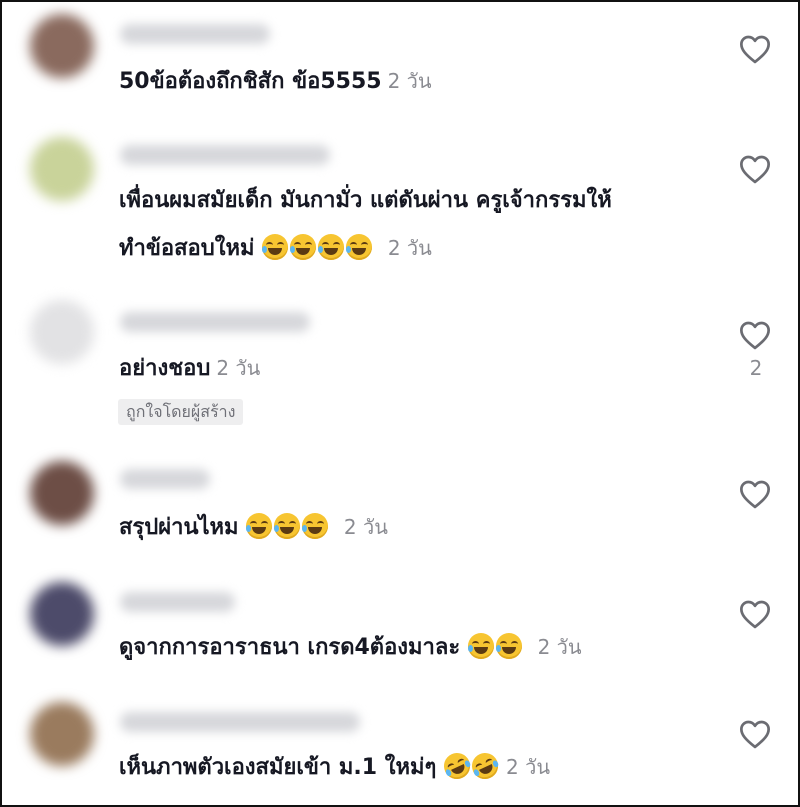  What do you see at coordinates (756, 368) in the screenshot?
I see `like-count: 2` at bounding box center [756, 368].